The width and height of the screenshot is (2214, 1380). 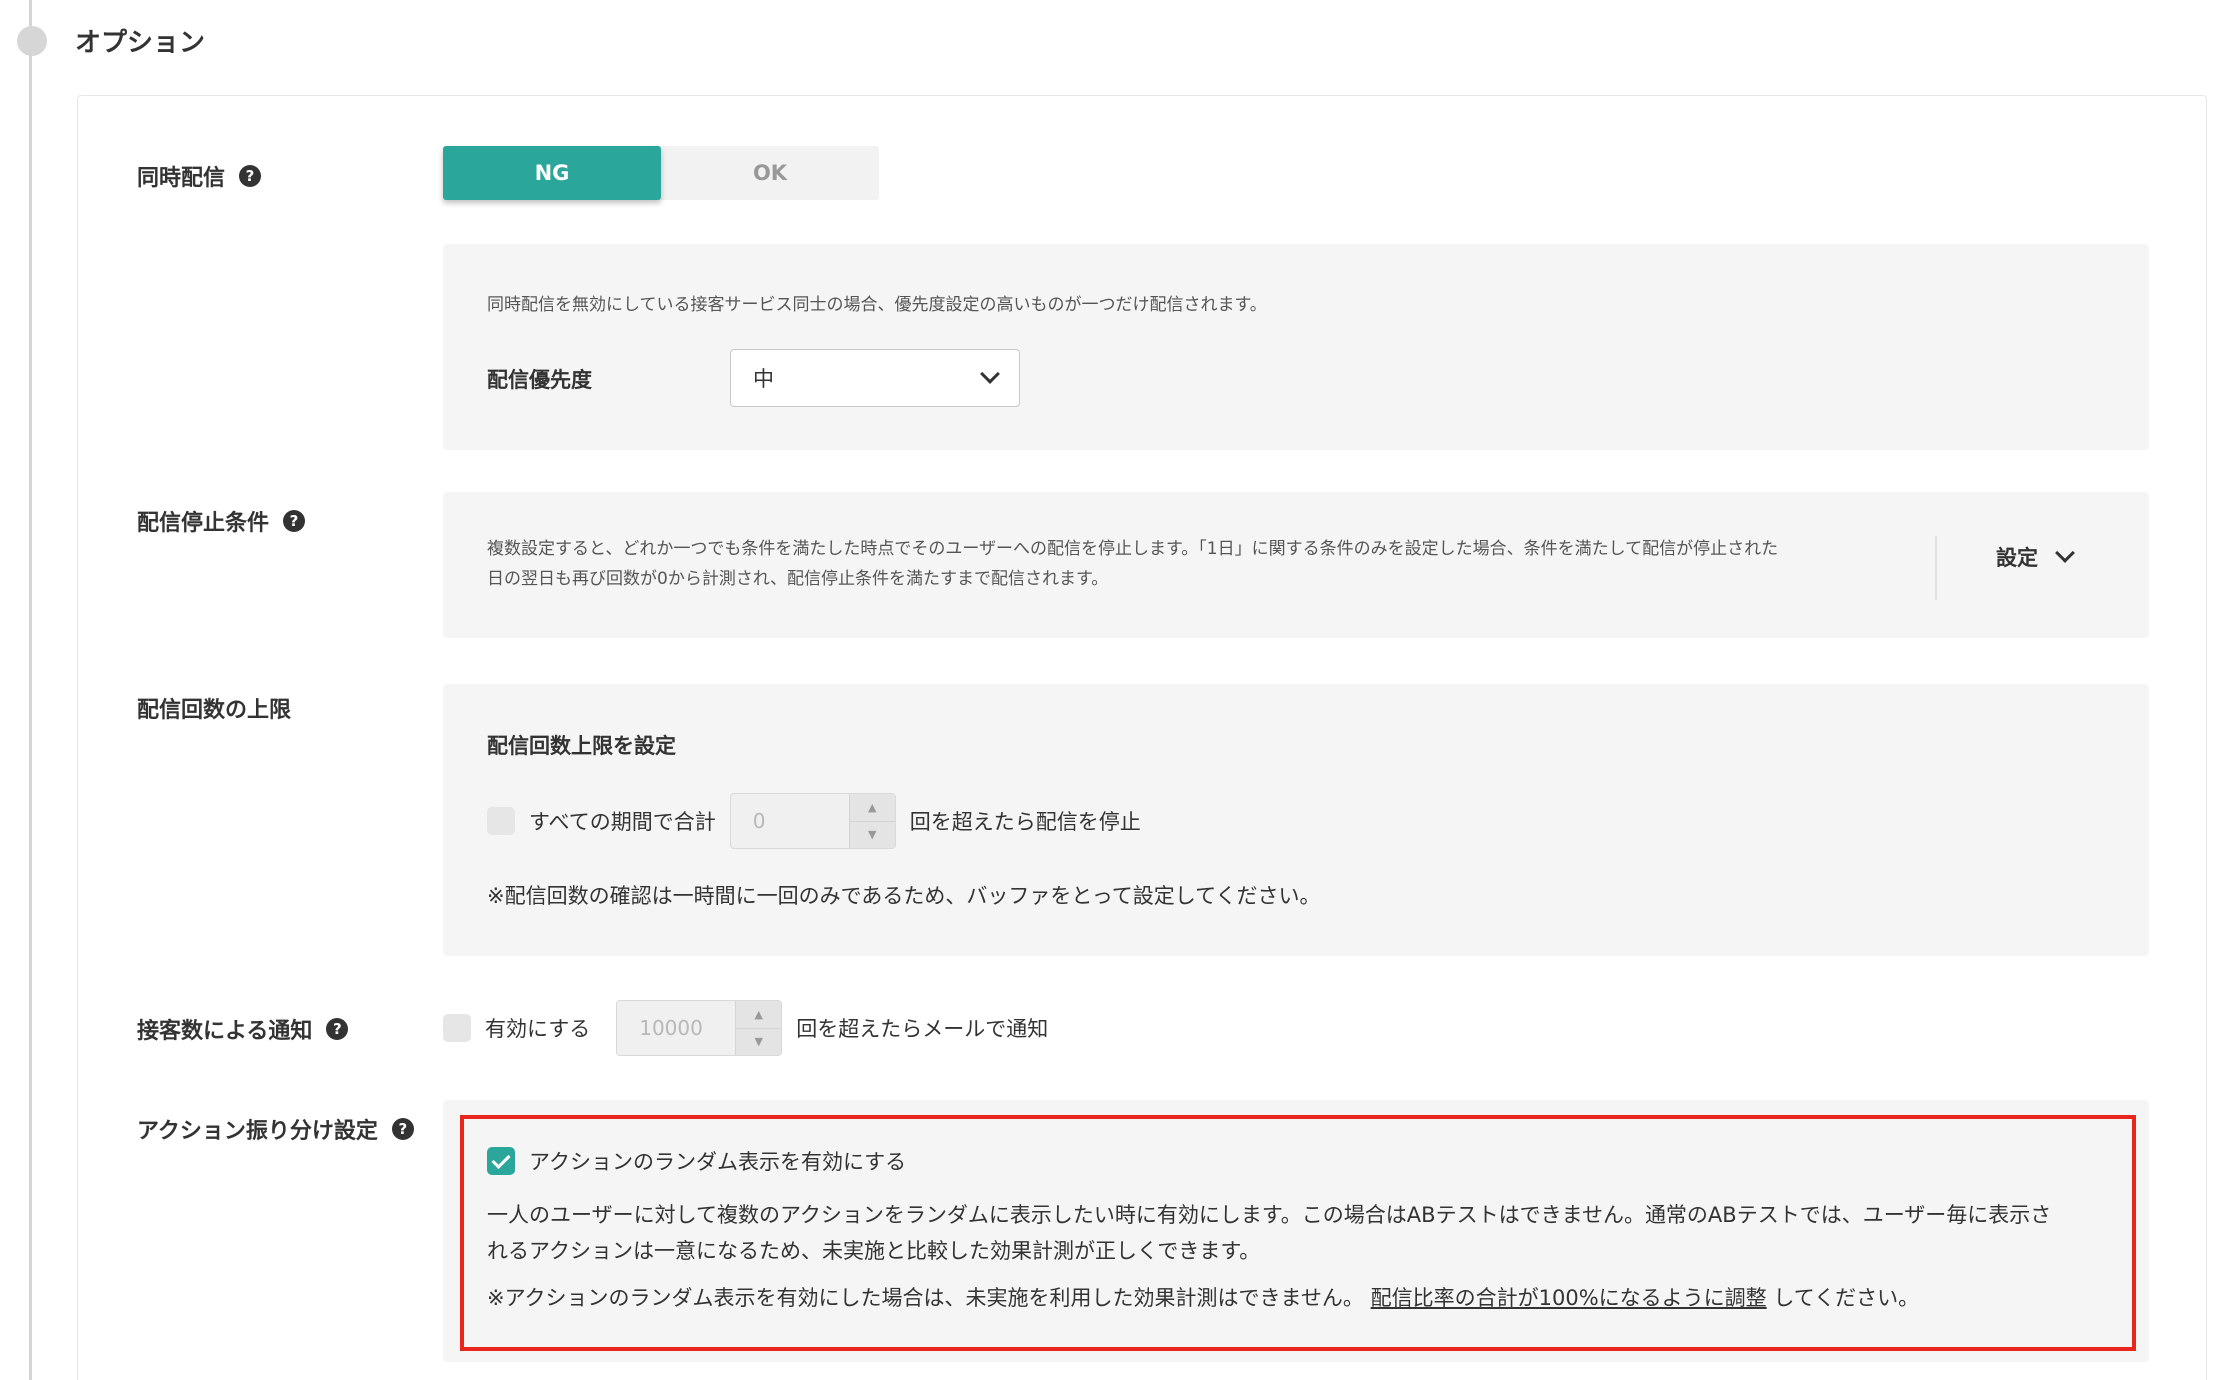 I want to click on priority-select: 中, so click(x=875, y=378).